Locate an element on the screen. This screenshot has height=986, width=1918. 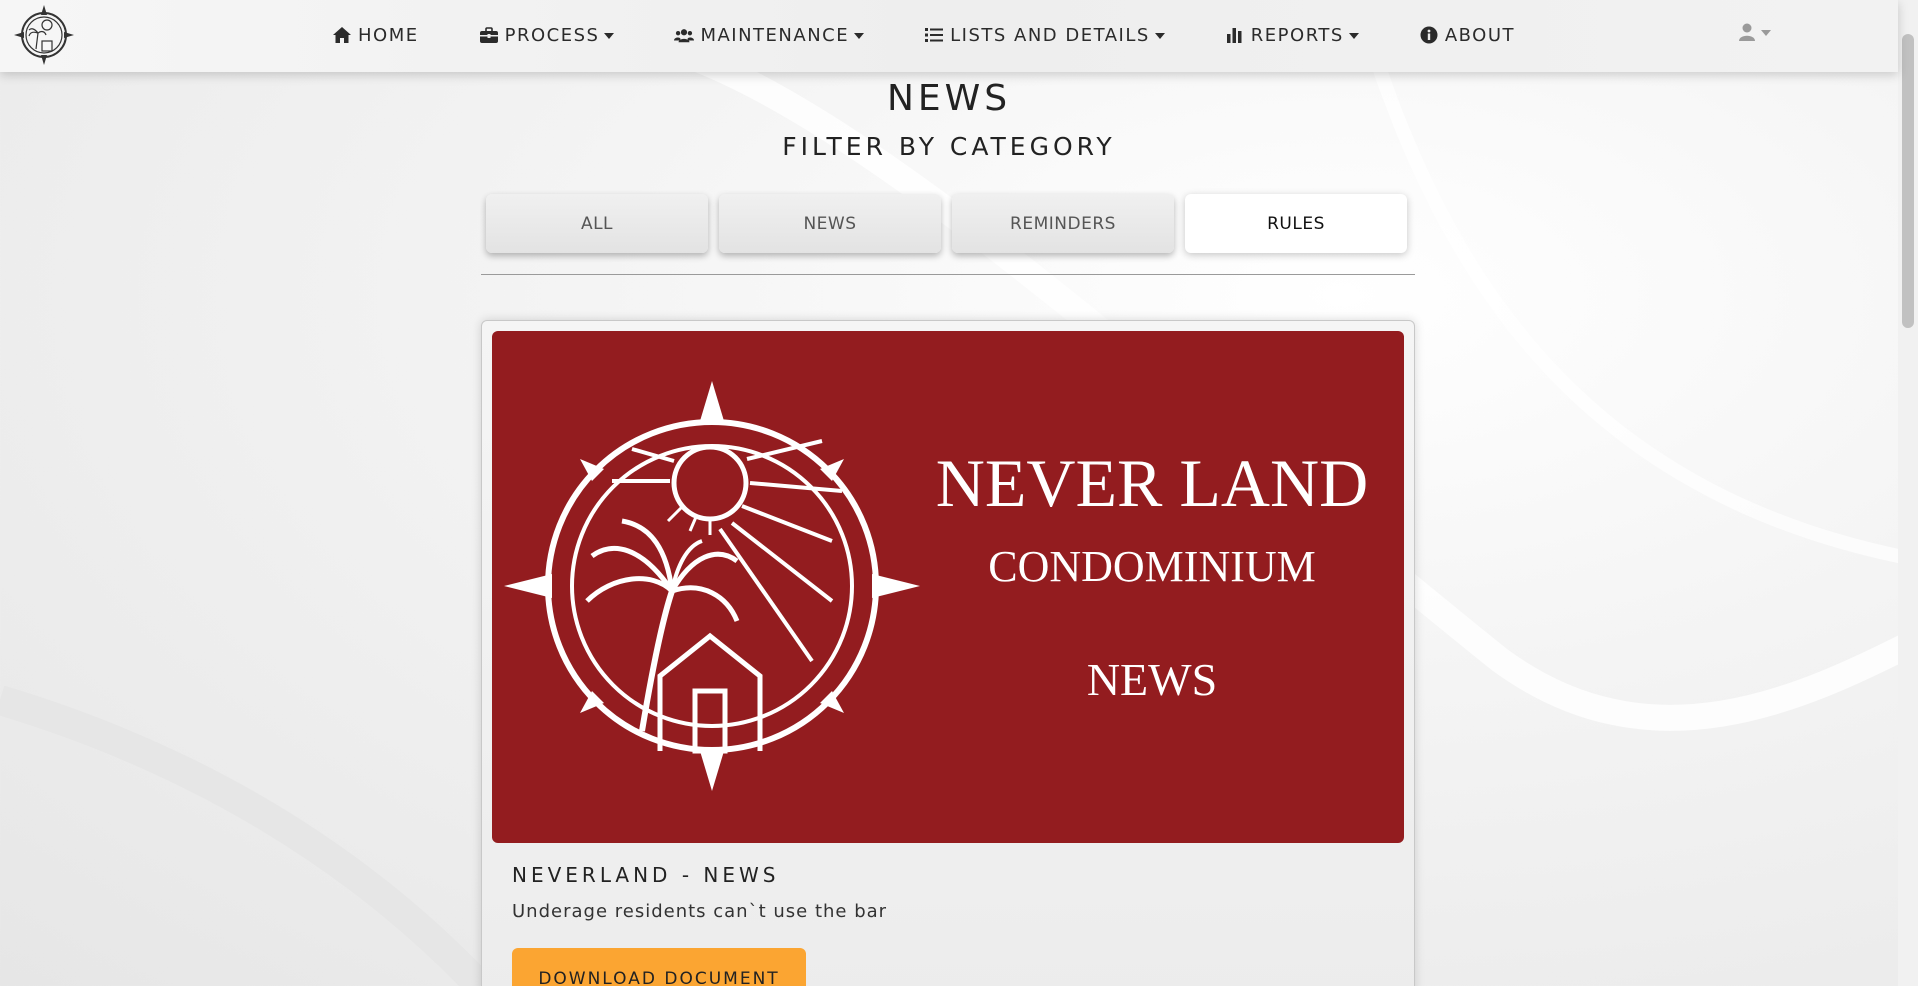
nav-maintenance: MAINTENANCE is located at coordinates (769, 35).